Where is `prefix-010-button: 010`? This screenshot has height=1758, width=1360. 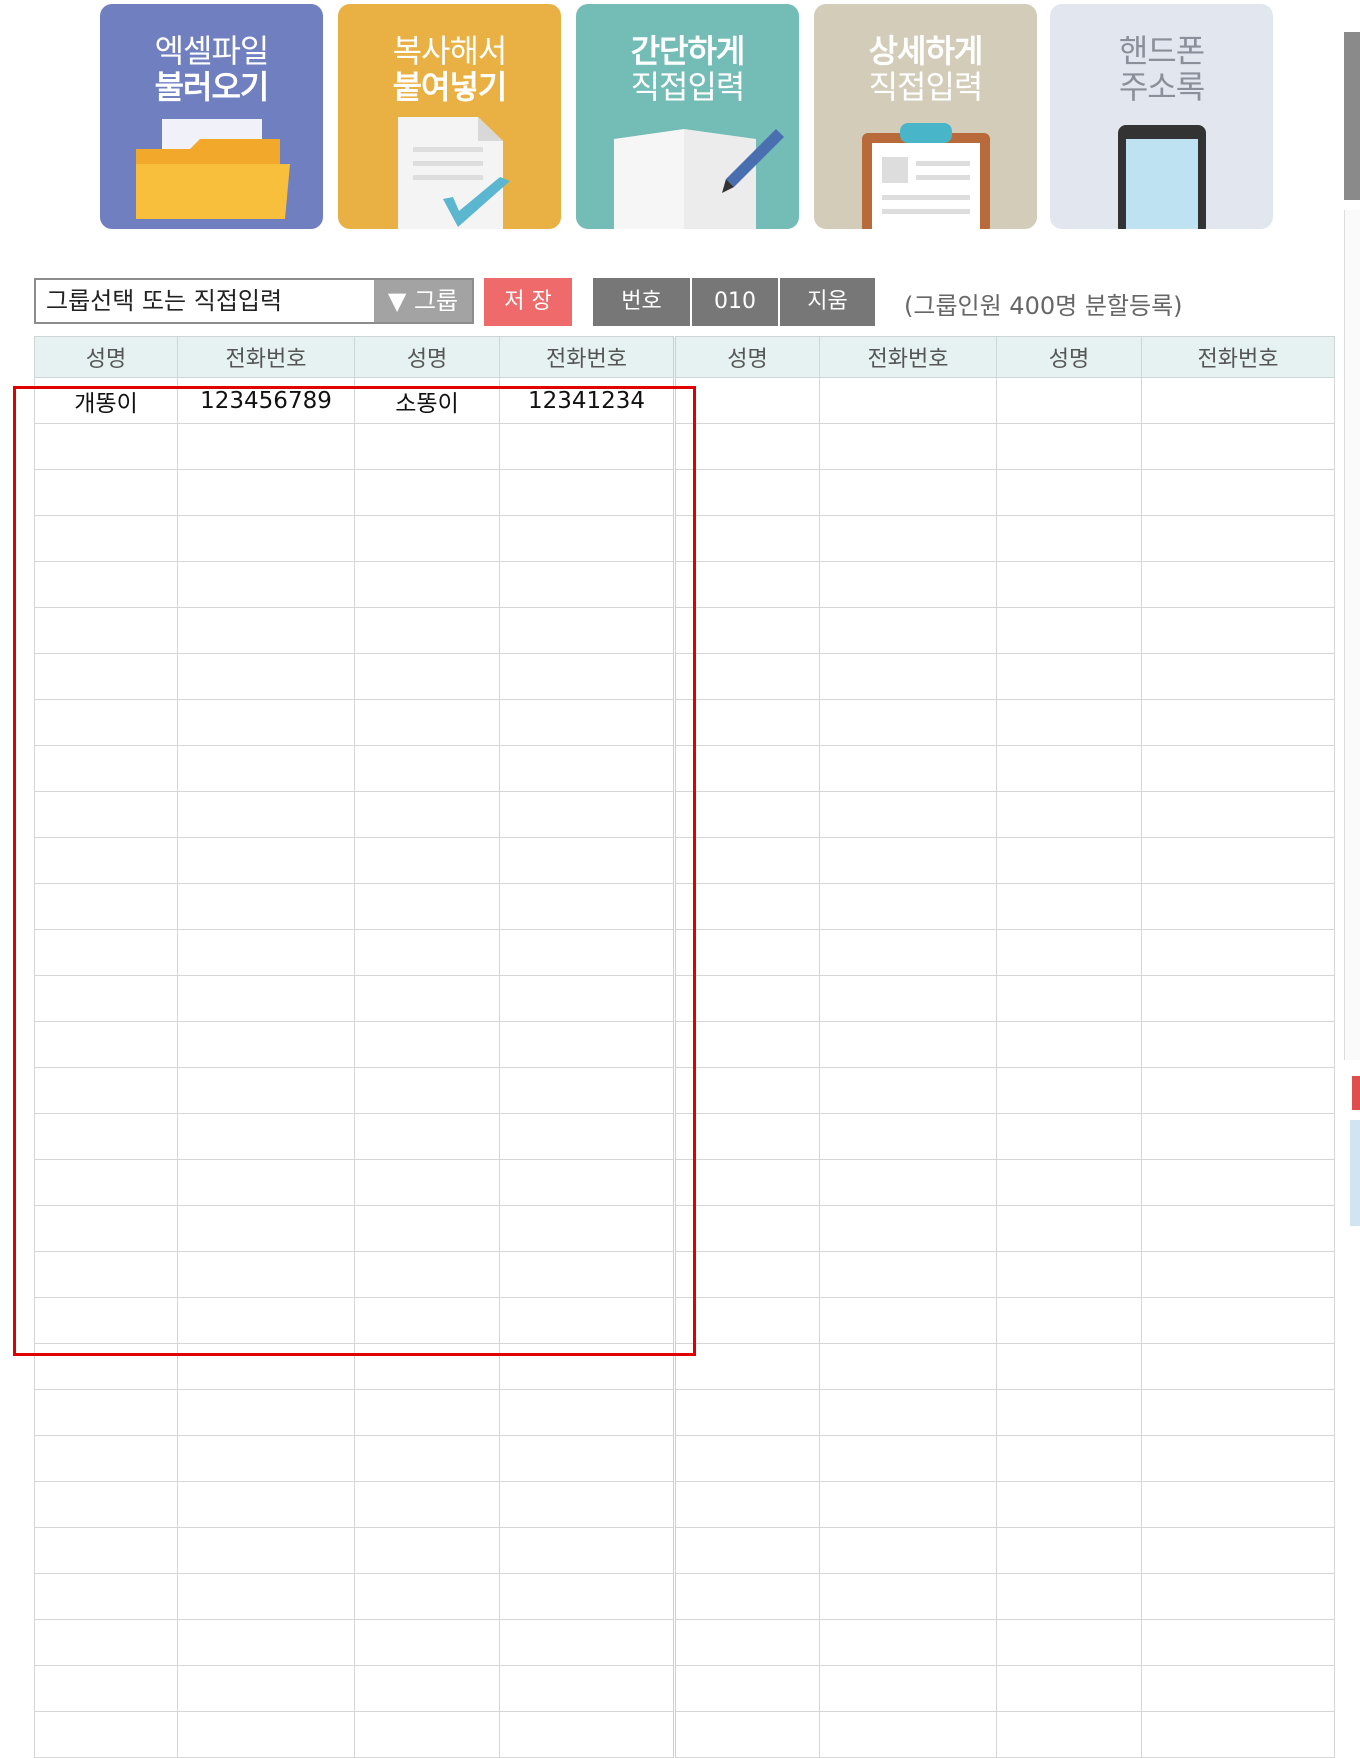 prefix-010-button: 010 is located at coordinates (735, 302).